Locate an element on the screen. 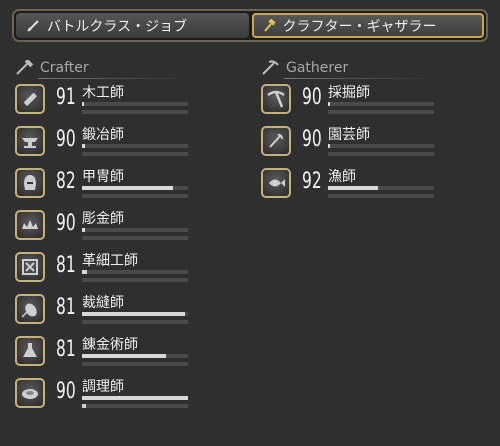 The width and height of the screenshot is (500, 446). job-level: 92 is located at coordinates (312, 181).